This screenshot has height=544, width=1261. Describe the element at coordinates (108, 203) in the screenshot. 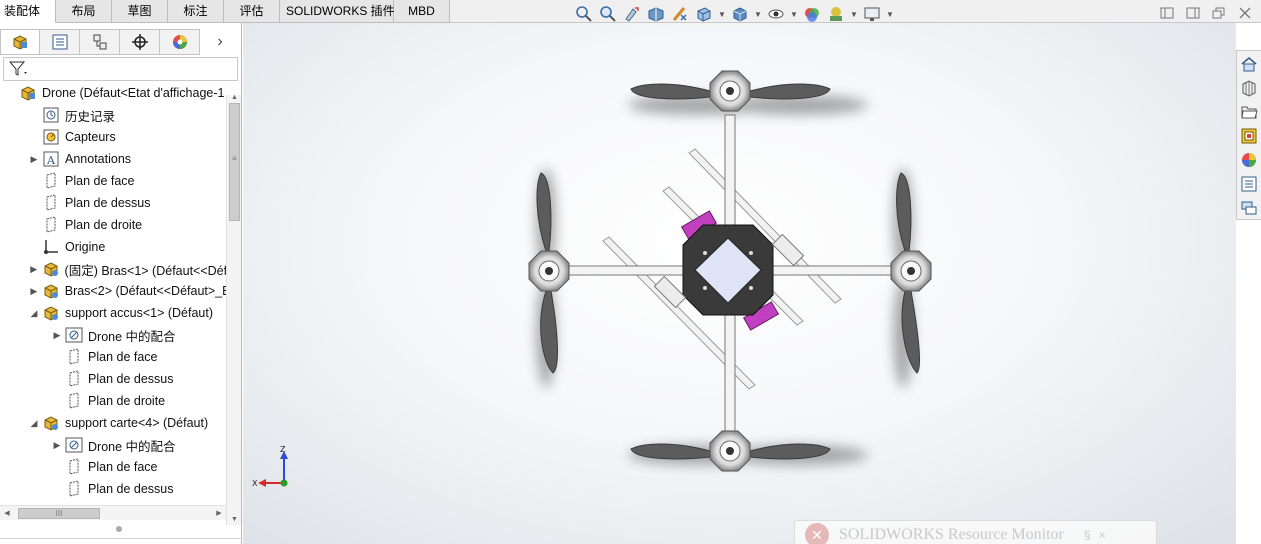

I see `tree-item-label: Plan de dessus` at that location.